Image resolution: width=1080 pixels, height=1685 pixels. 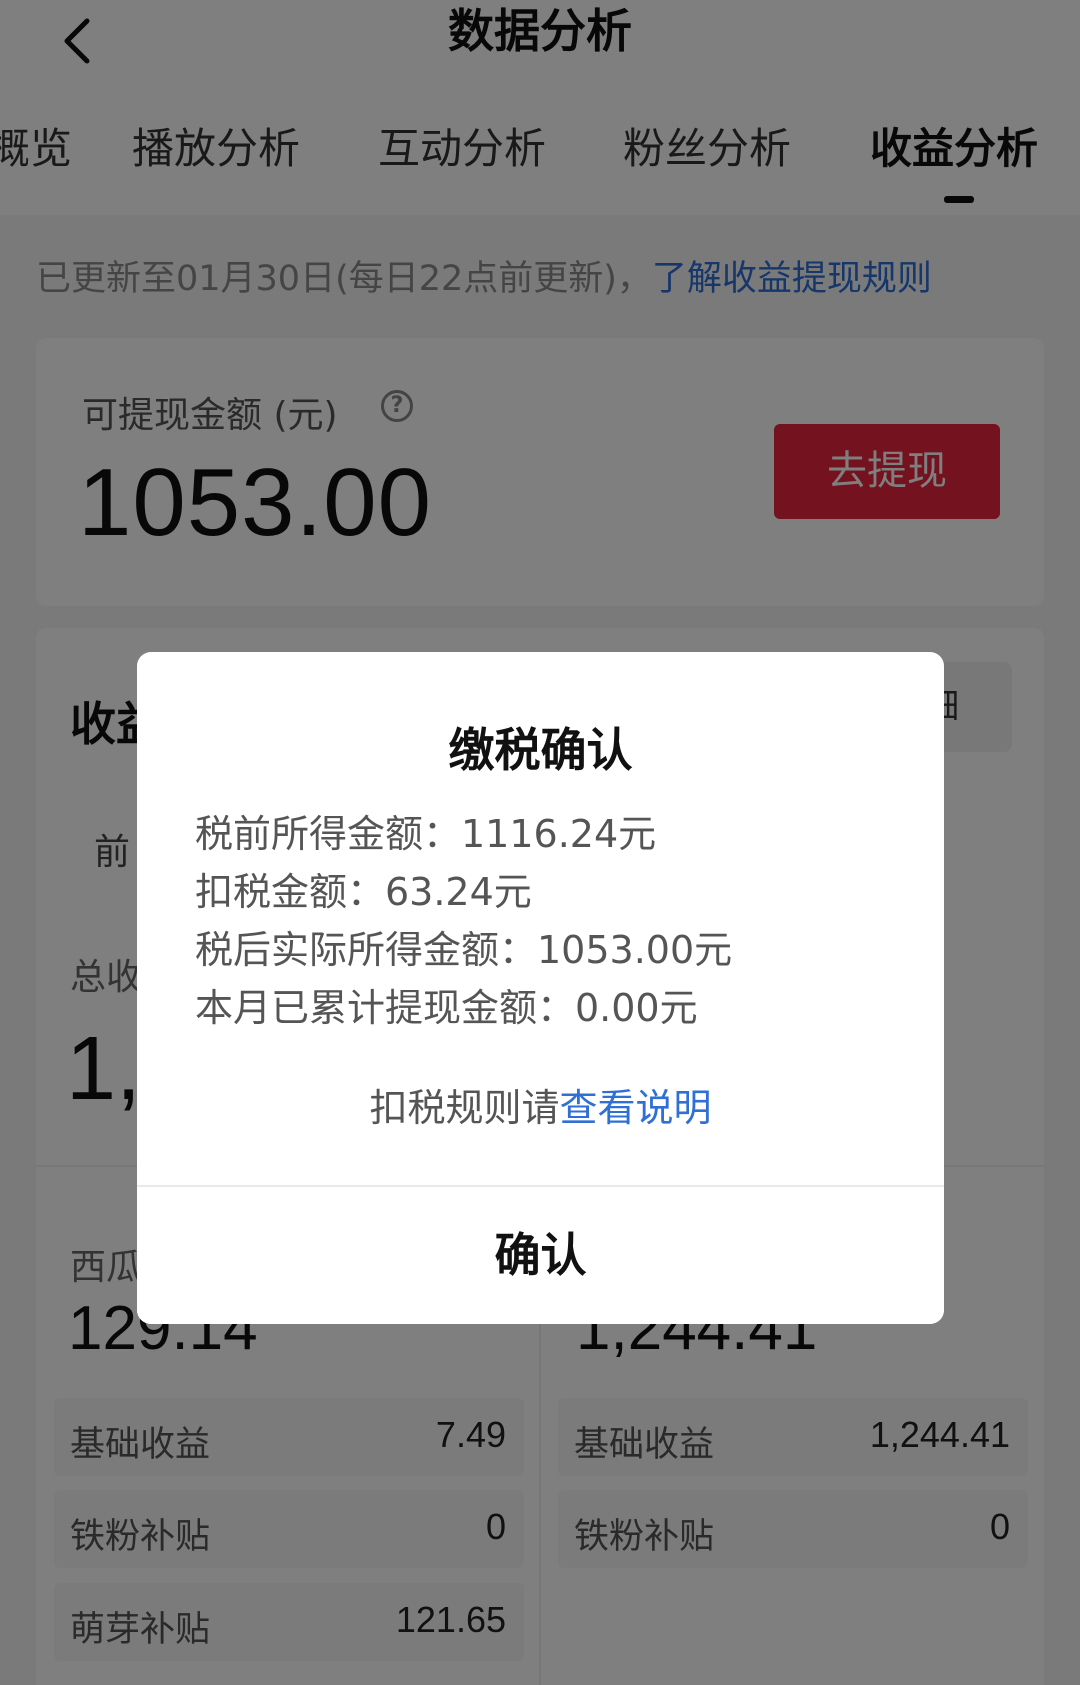 What do you see at coordinates (464, 1108) in the screenshot?
I see `tax-rule-prefix: 扣税规则请` at bounding box center [464, 1108].